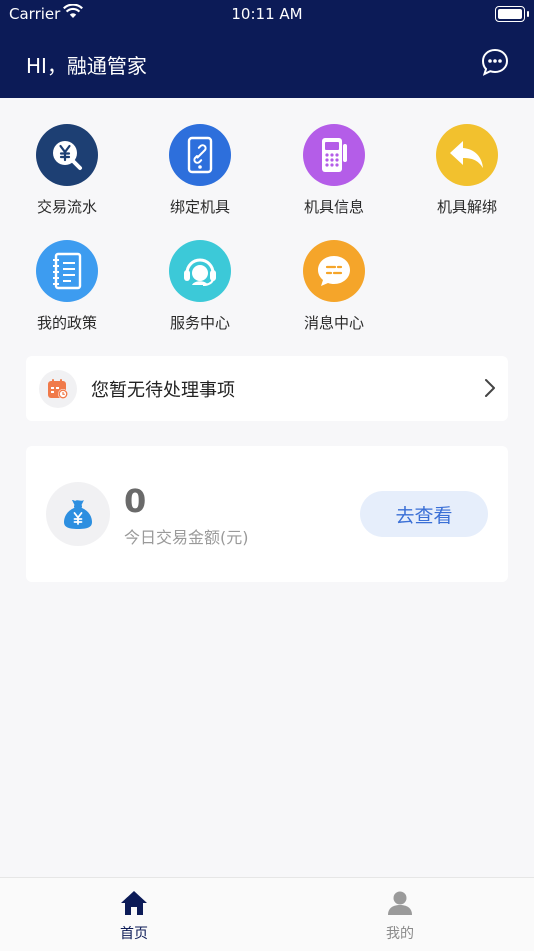  What do you see at coordinates (199, 323) in the screenshot?
I see `menu-label: 服务中心` at bounding box center [199, 323].